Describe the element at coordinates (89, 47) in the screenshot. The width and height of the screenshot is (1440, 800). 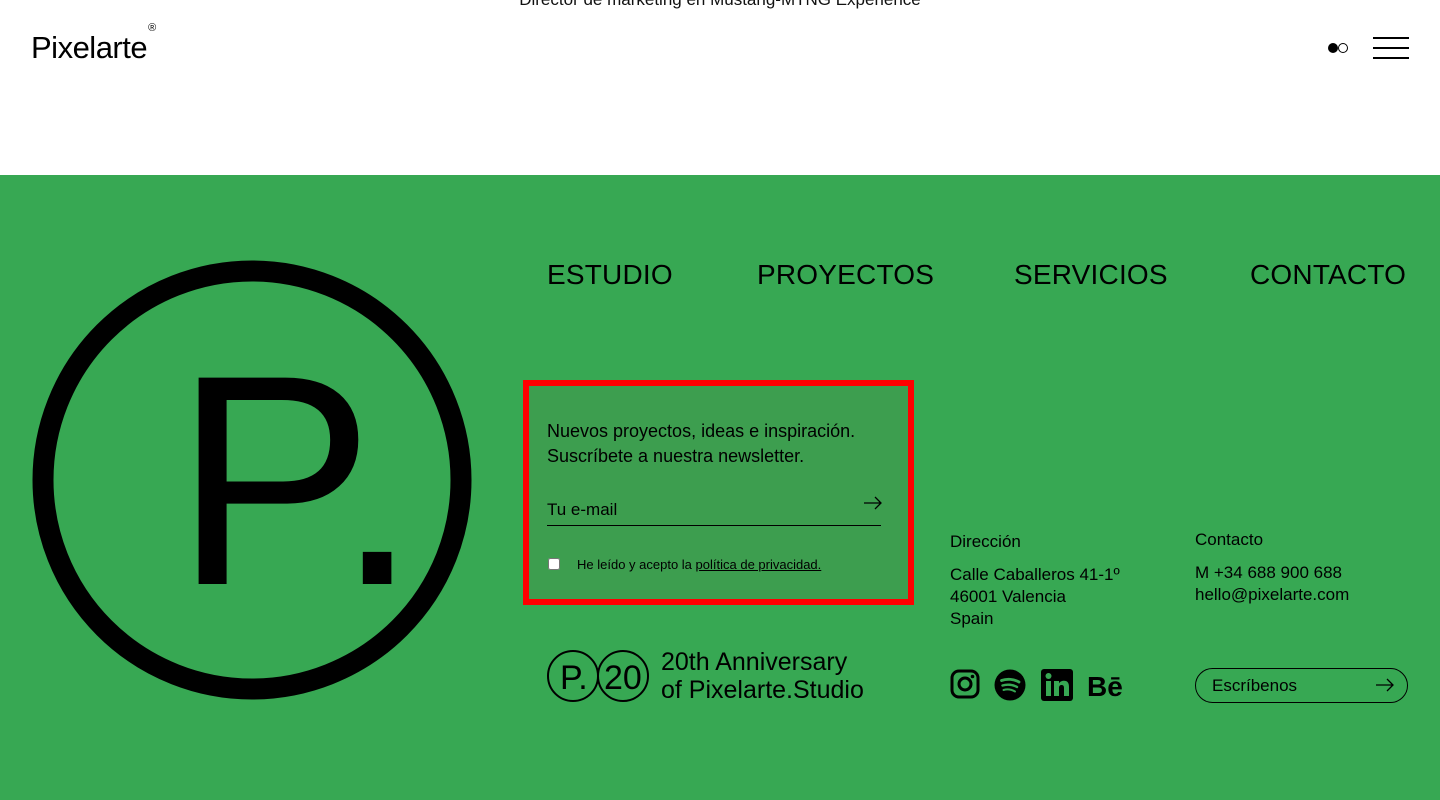
I see `logo-text: Pixelarte` at that location.